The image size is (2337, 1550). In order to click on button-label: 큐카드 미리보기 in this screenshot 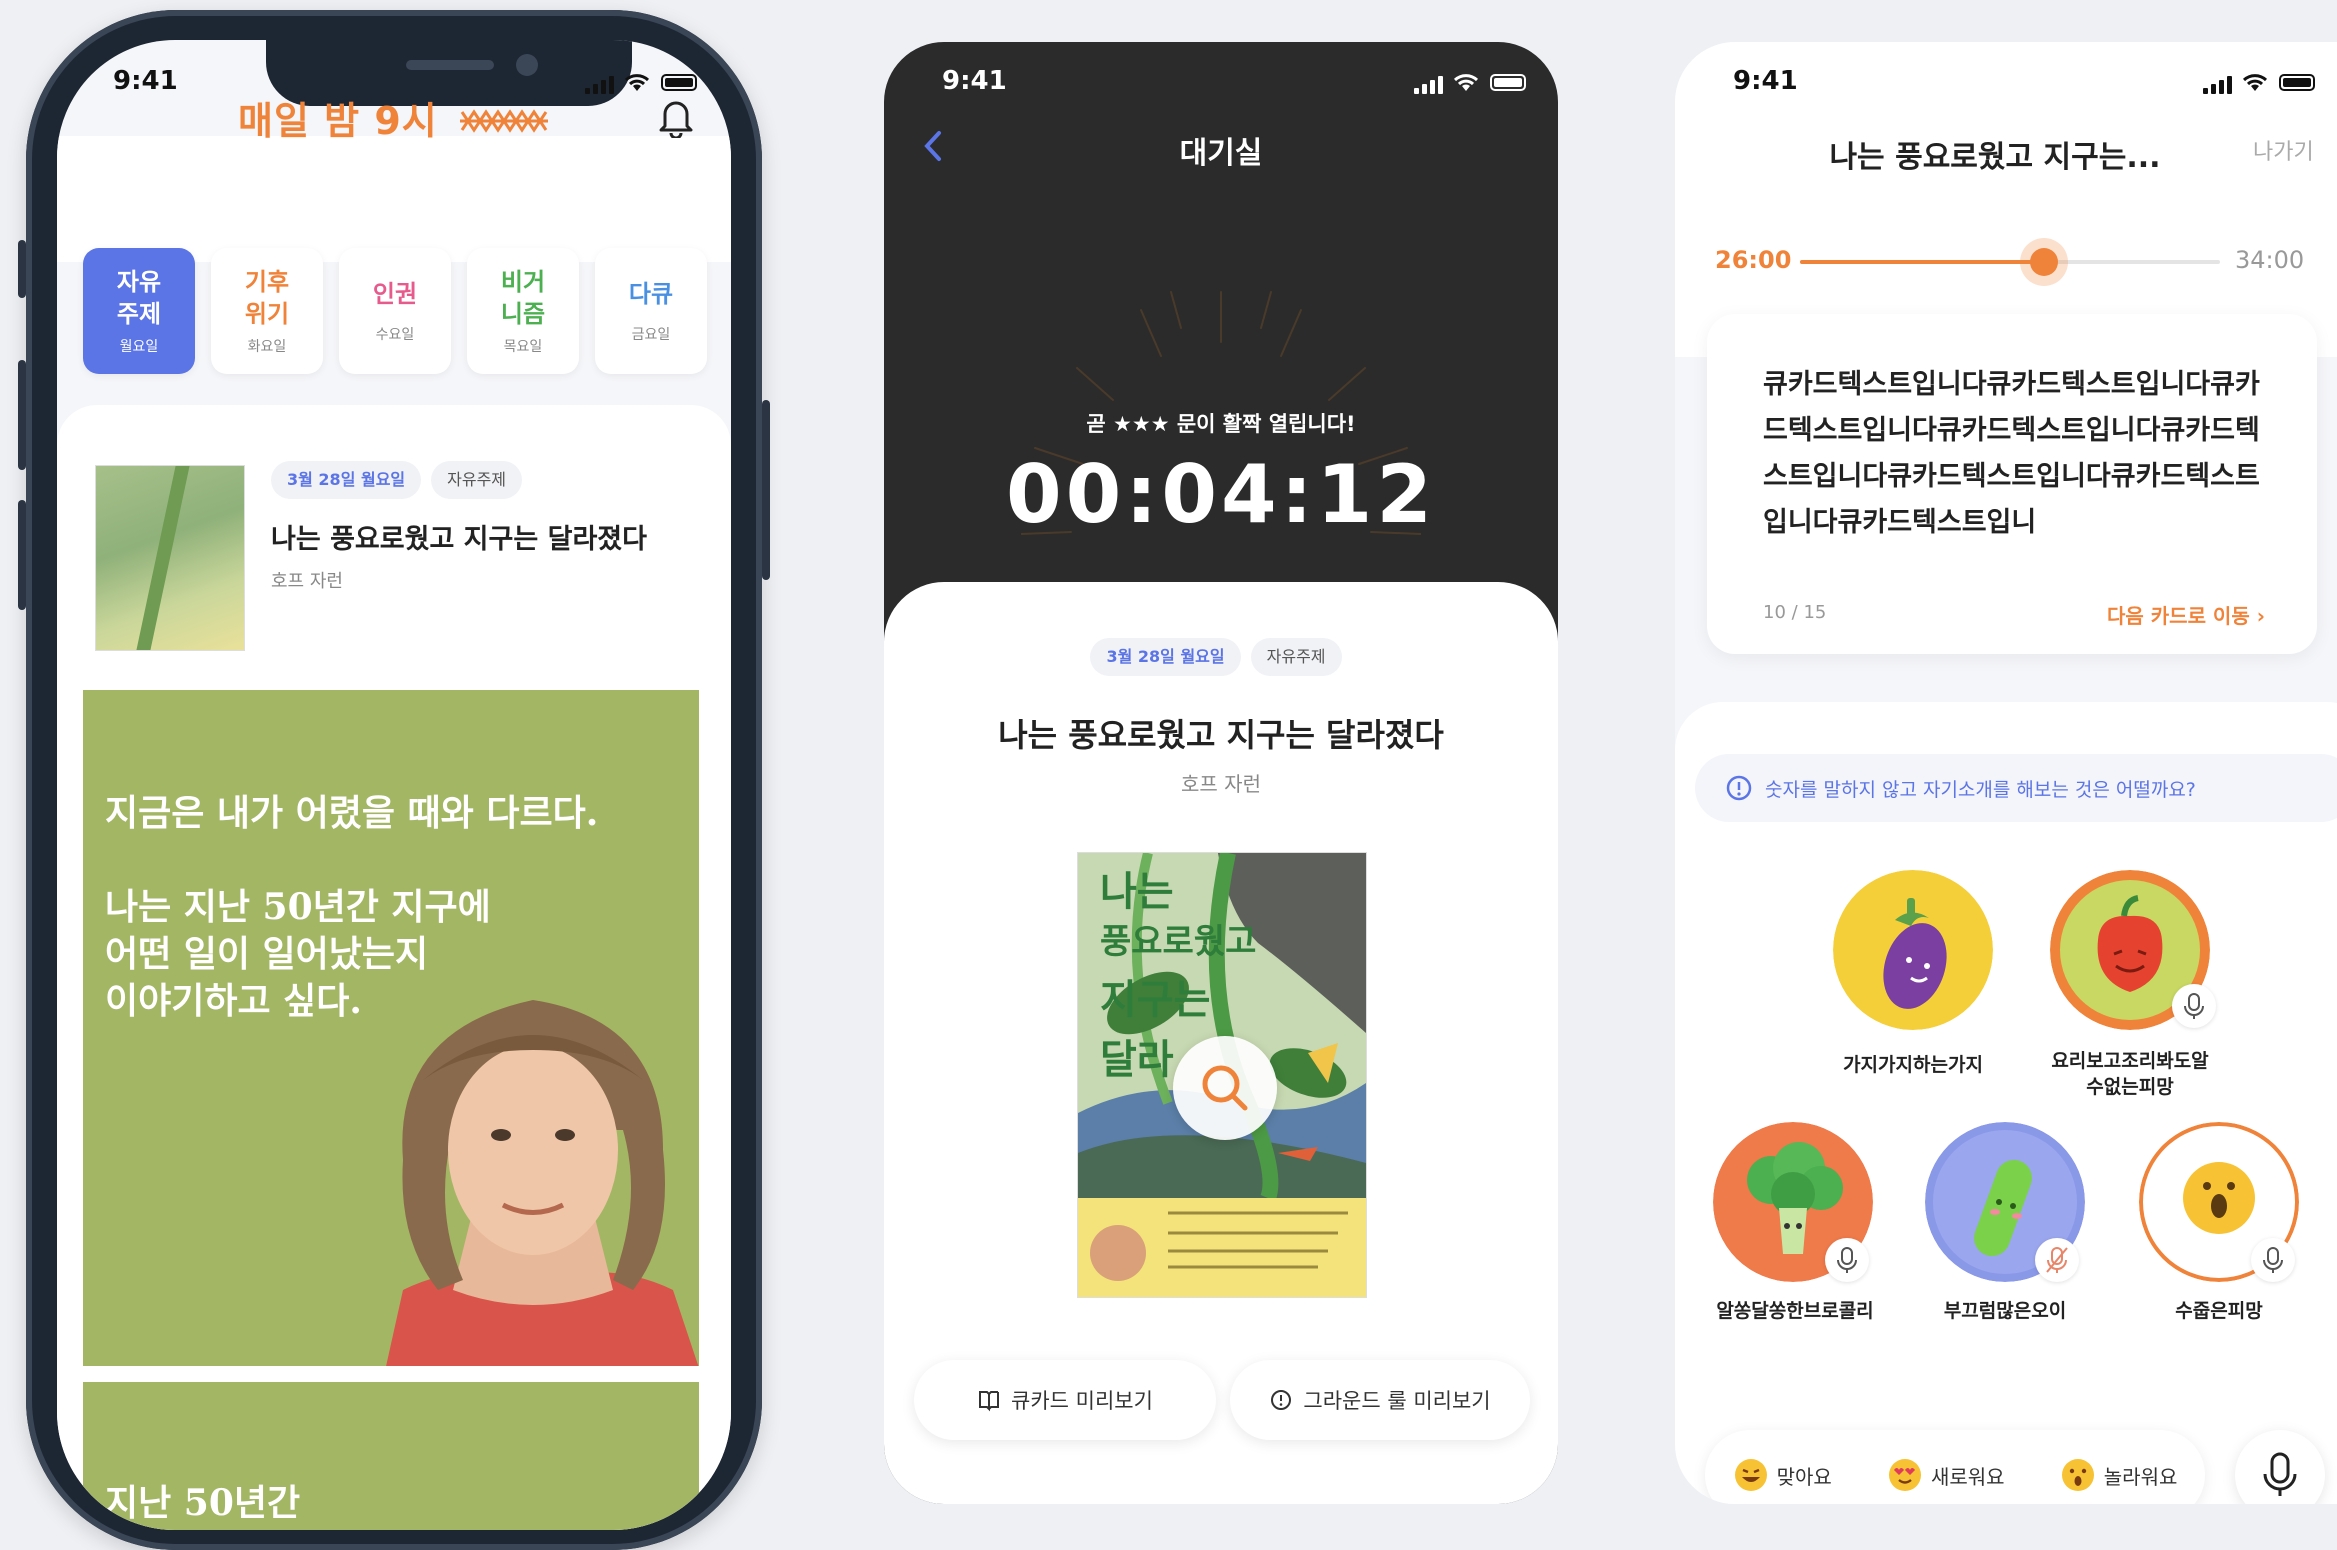, I will do `click(1082, 1401)`.